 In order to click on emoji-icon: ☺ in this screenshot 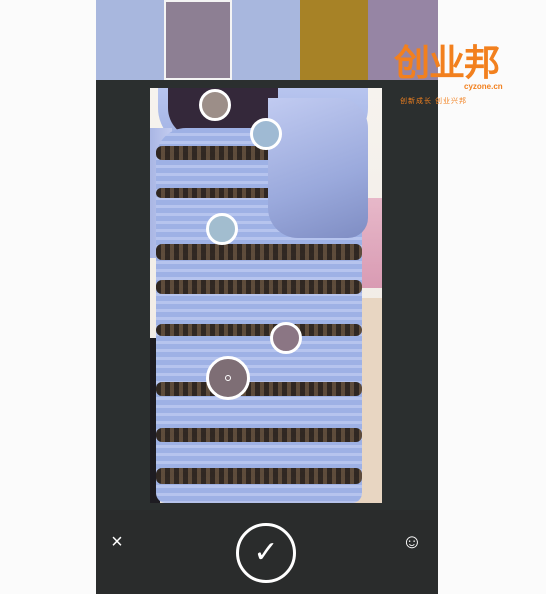, I will do `click(412, 542)`.